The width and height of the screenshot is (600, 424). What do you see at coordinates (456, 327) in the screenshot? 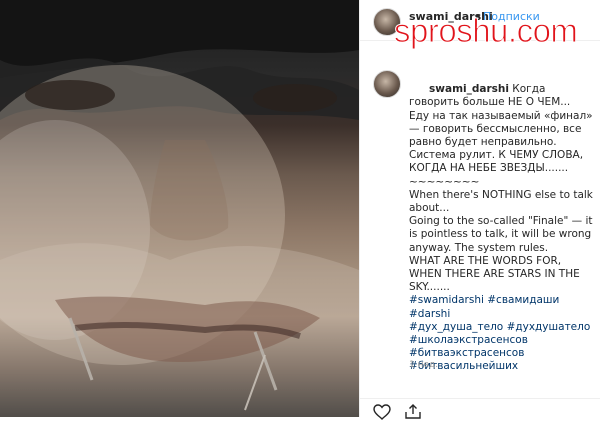
I see `hashtag: #дух_душа_тело` at bounding box center [456, 327].